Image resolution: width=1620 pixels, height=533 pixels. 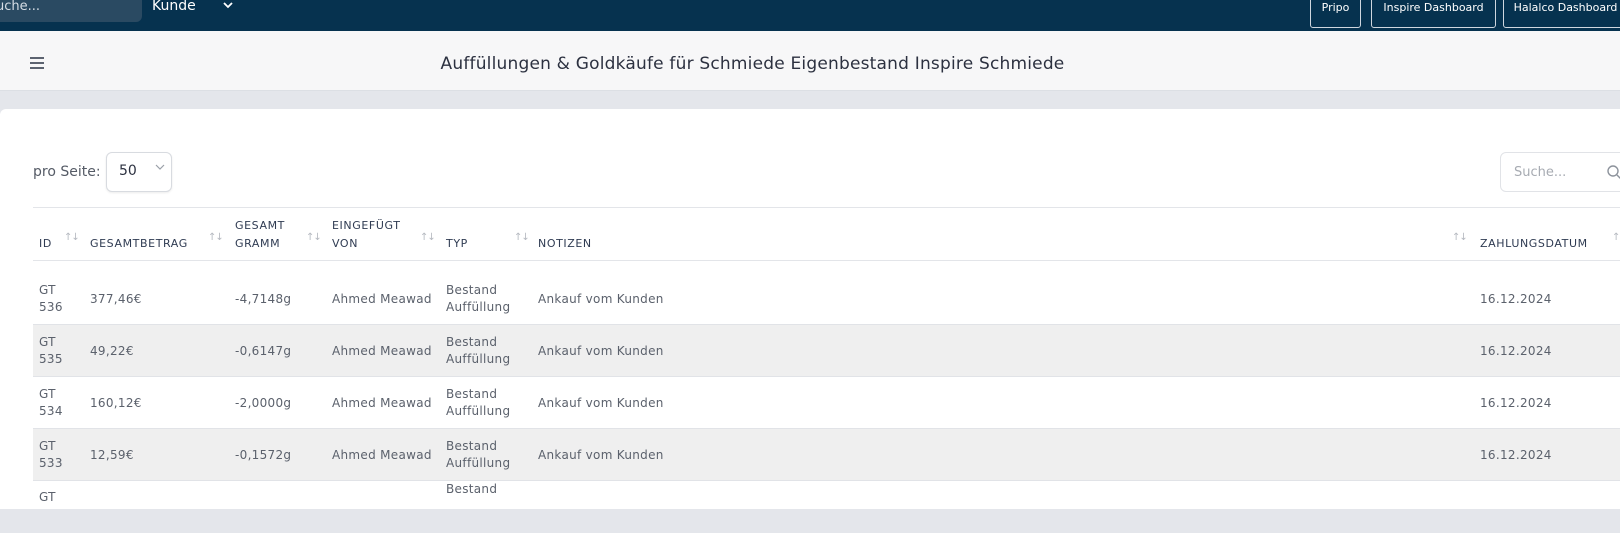 I want to click on column-header-inserted-by: EINGEFÜGT VON, so click(x=366, y=235).